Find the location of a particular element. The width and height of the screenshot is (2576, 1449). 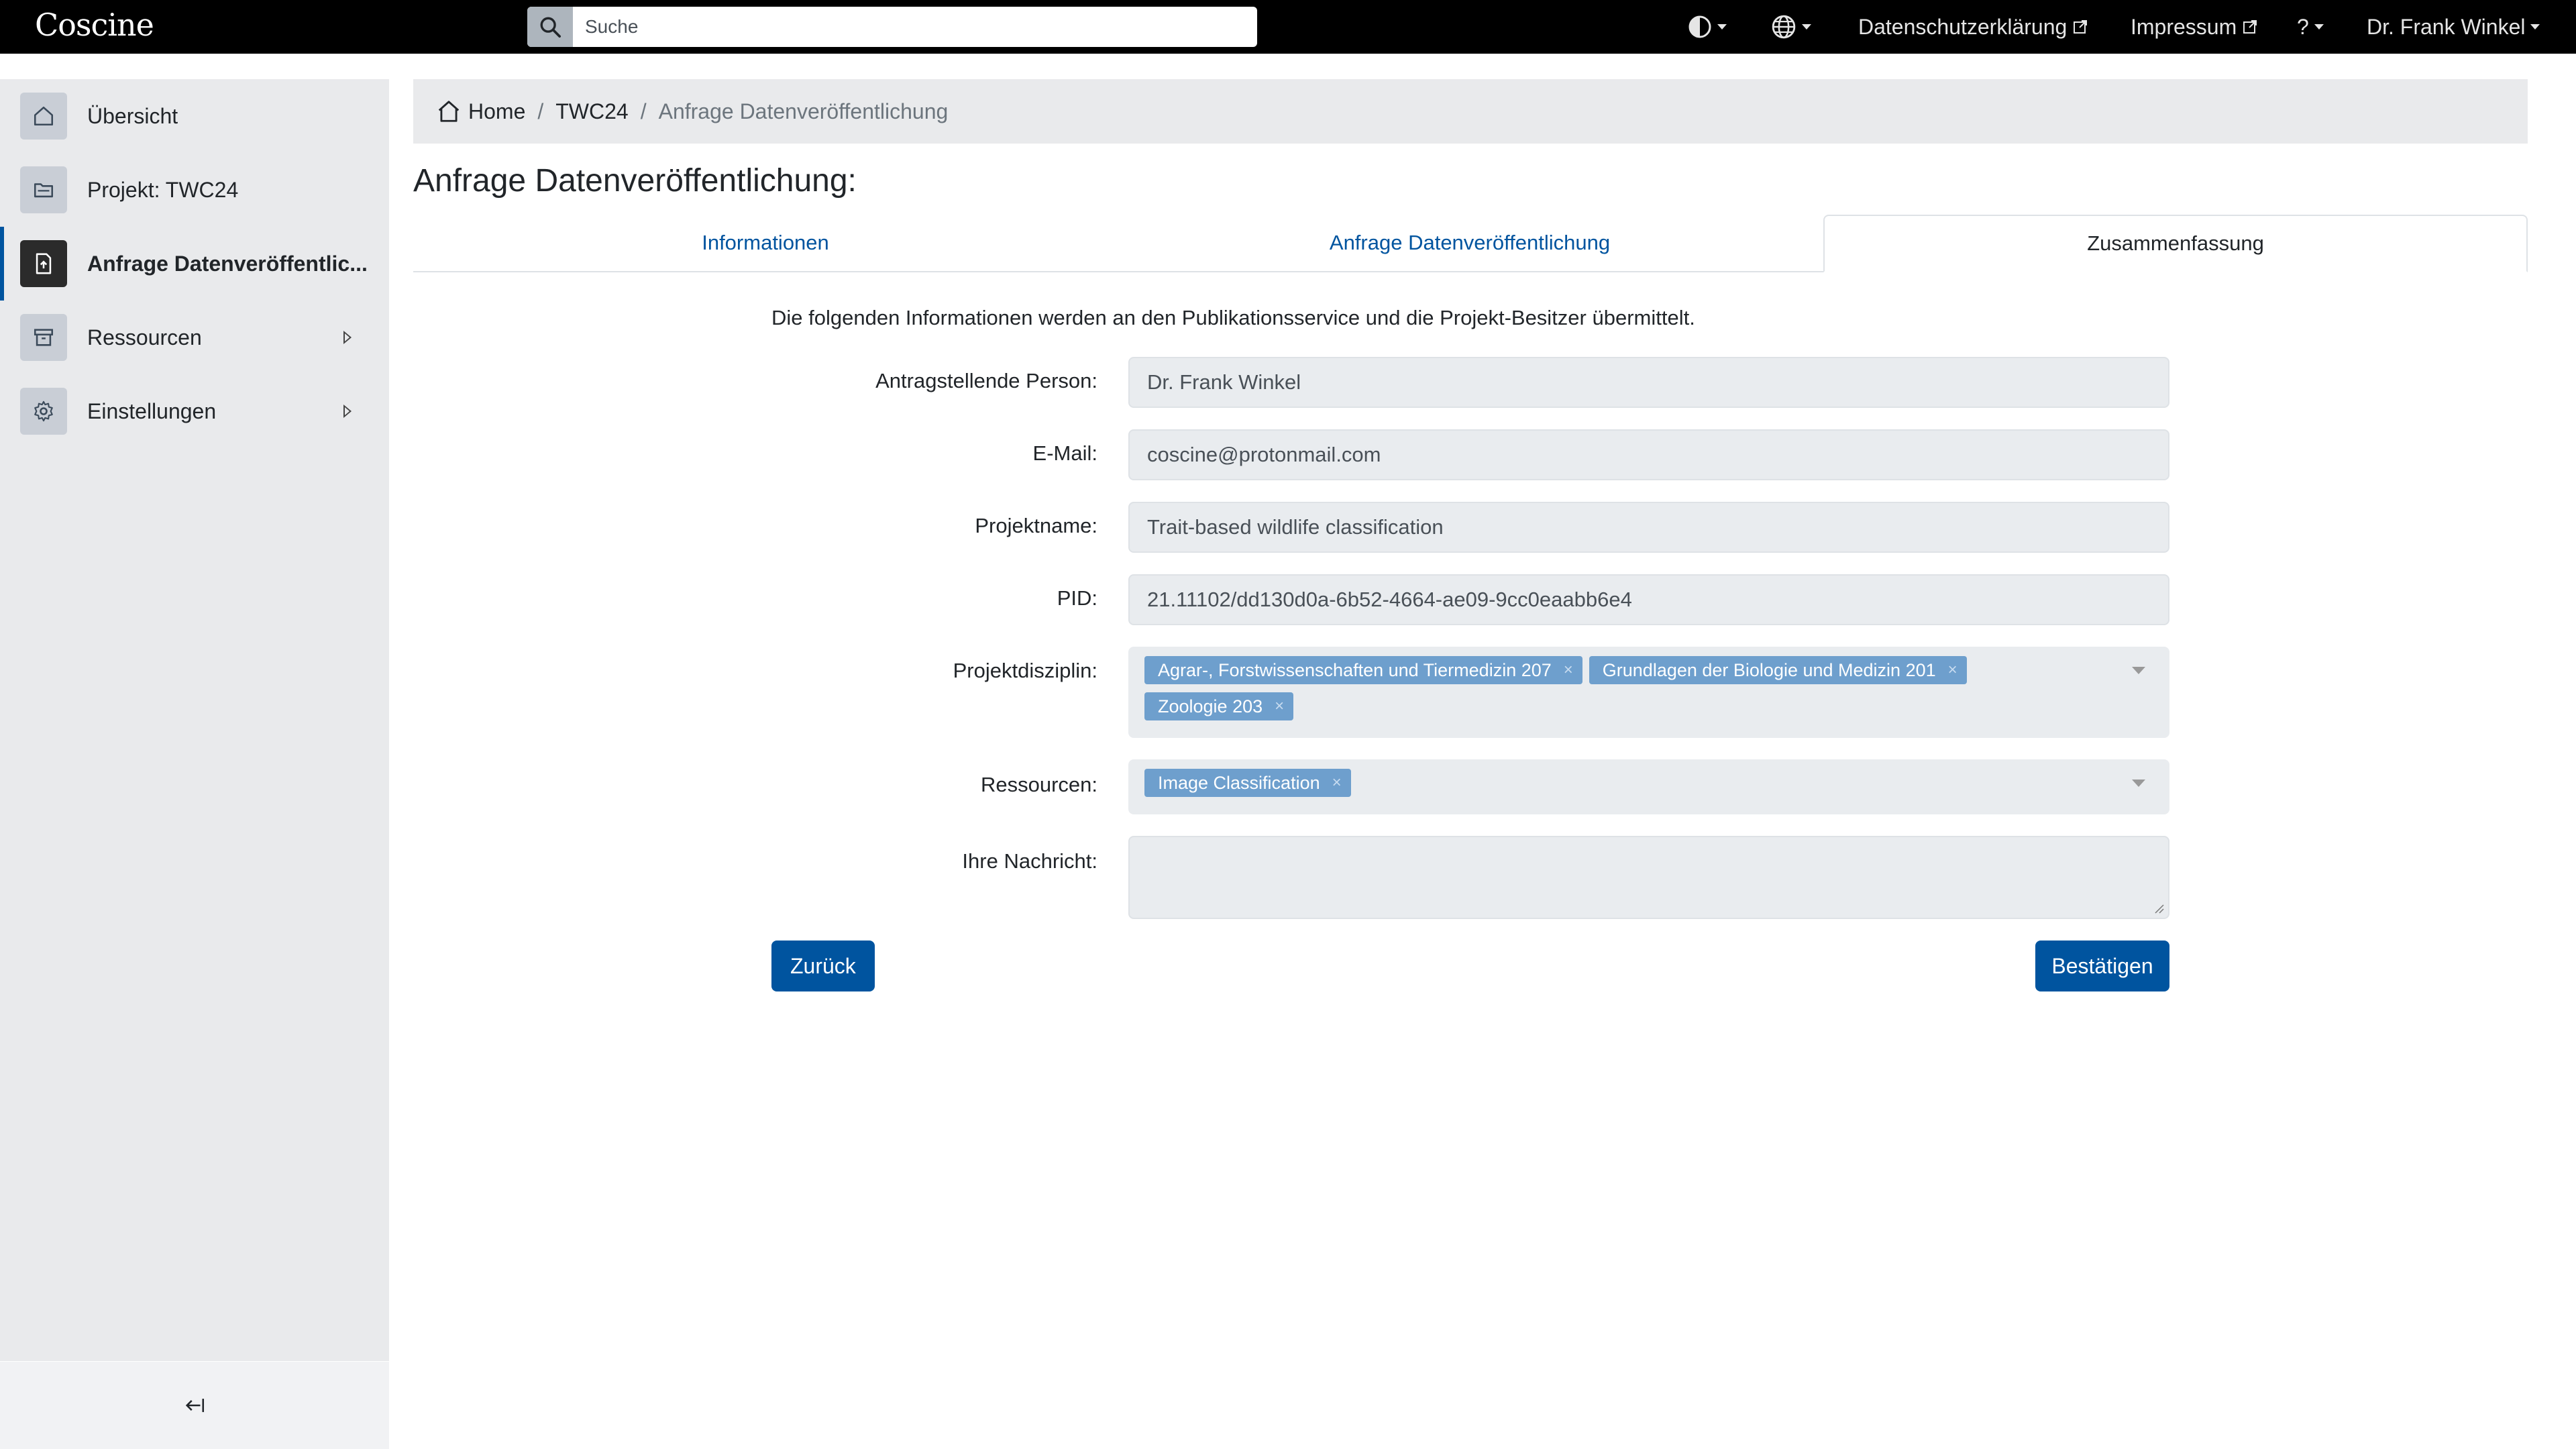

resources-label: Ressourcen: is located at coordinates (1038, 784).